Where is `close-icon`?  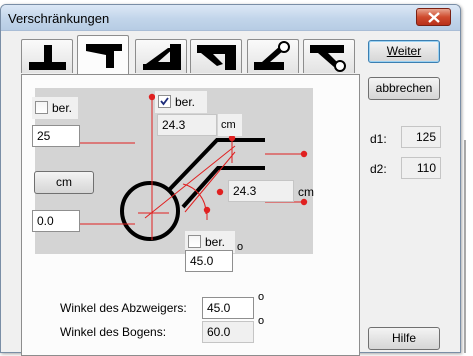 close-icon is located at coordinates (434, 17).